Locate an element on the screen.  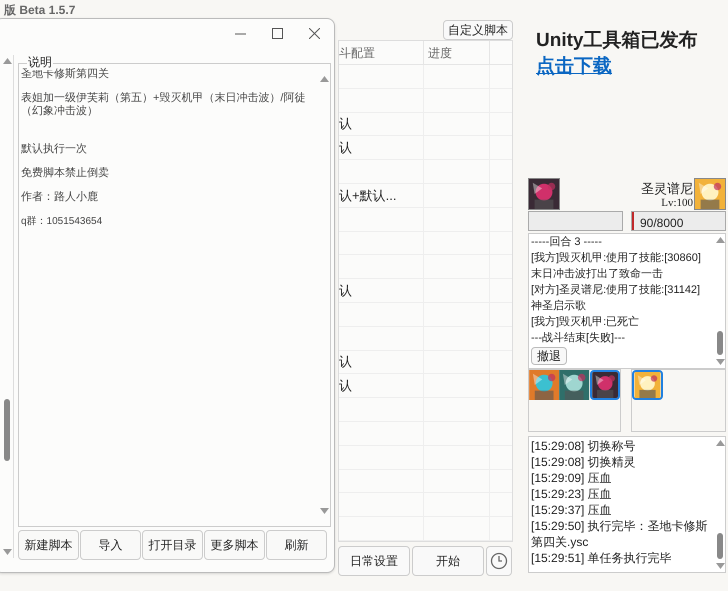
dialog-button: 打开目录 is located at coordinates (172, 545).